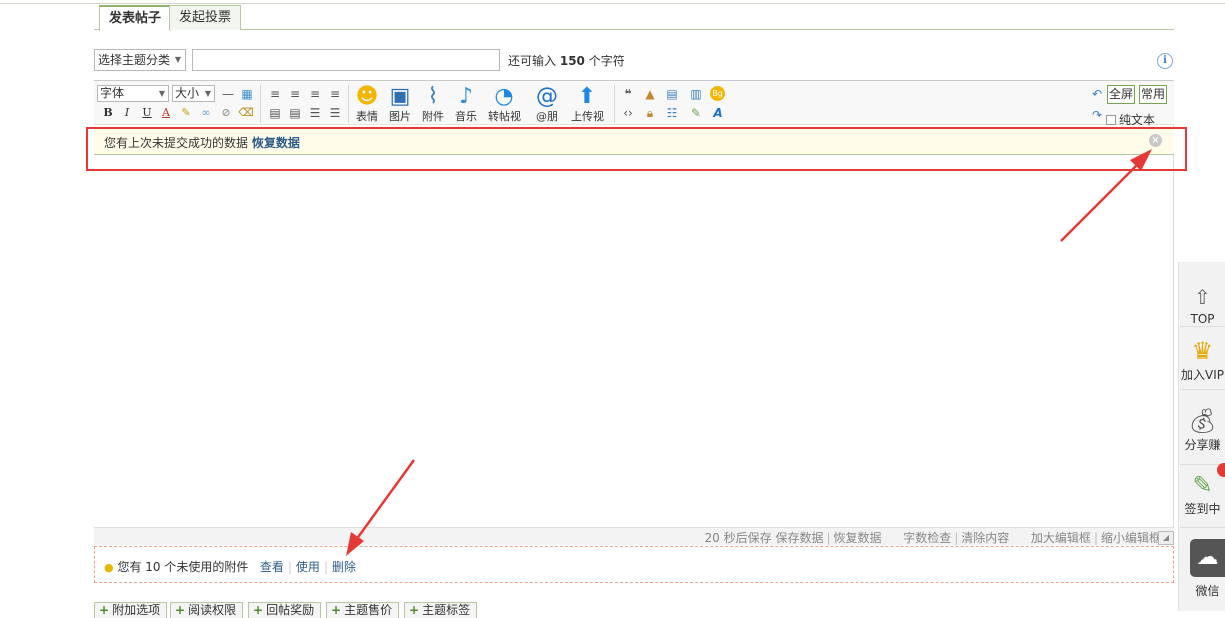 Image resolution: width=1225 pixels, height=618 pixels. What do you see at coordinates (1207, 590) in the screenshot?
I see `wechat-label: 微信` at bounding box center [1207, 590].